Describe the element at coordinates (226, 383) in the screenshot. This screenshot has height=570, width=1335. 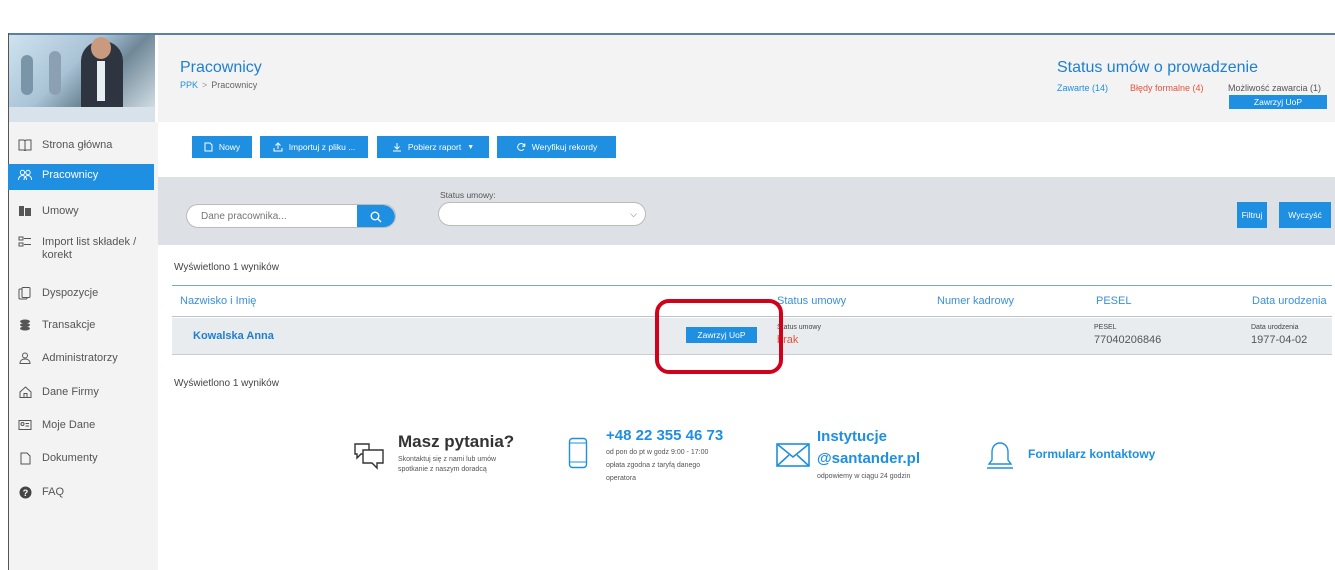
I see `results-count-bottom: Wyświetlono 1 wyników` at that location.